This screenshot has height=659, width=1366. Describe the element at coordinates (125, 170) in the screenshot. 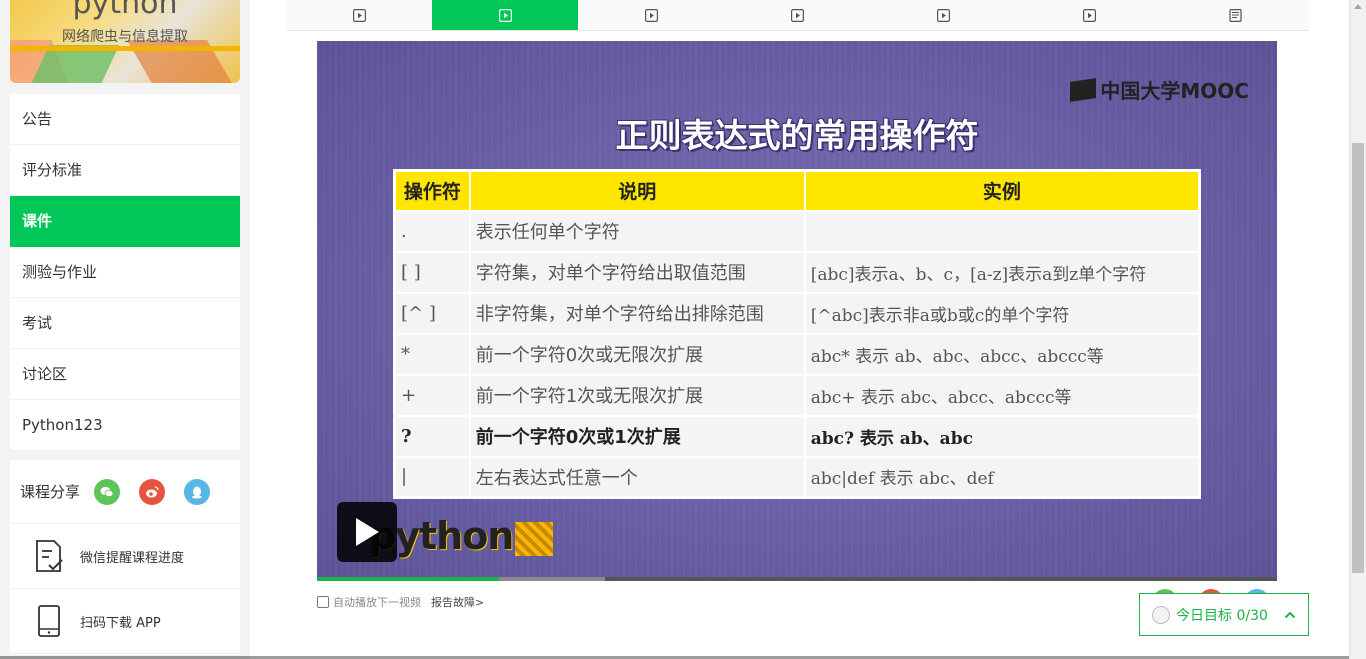

I see `sidebar-item-grading: 评分标准` at that location.